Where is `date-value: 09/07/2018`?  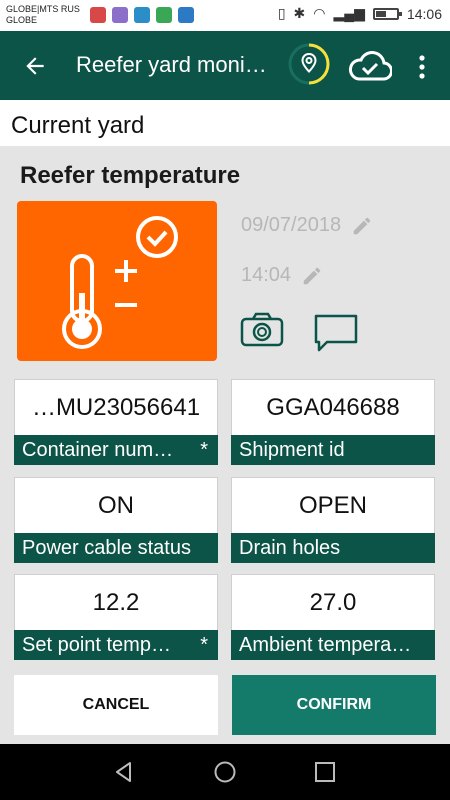
date-value: 09/07/2018 is located at coordinates (291, 225).